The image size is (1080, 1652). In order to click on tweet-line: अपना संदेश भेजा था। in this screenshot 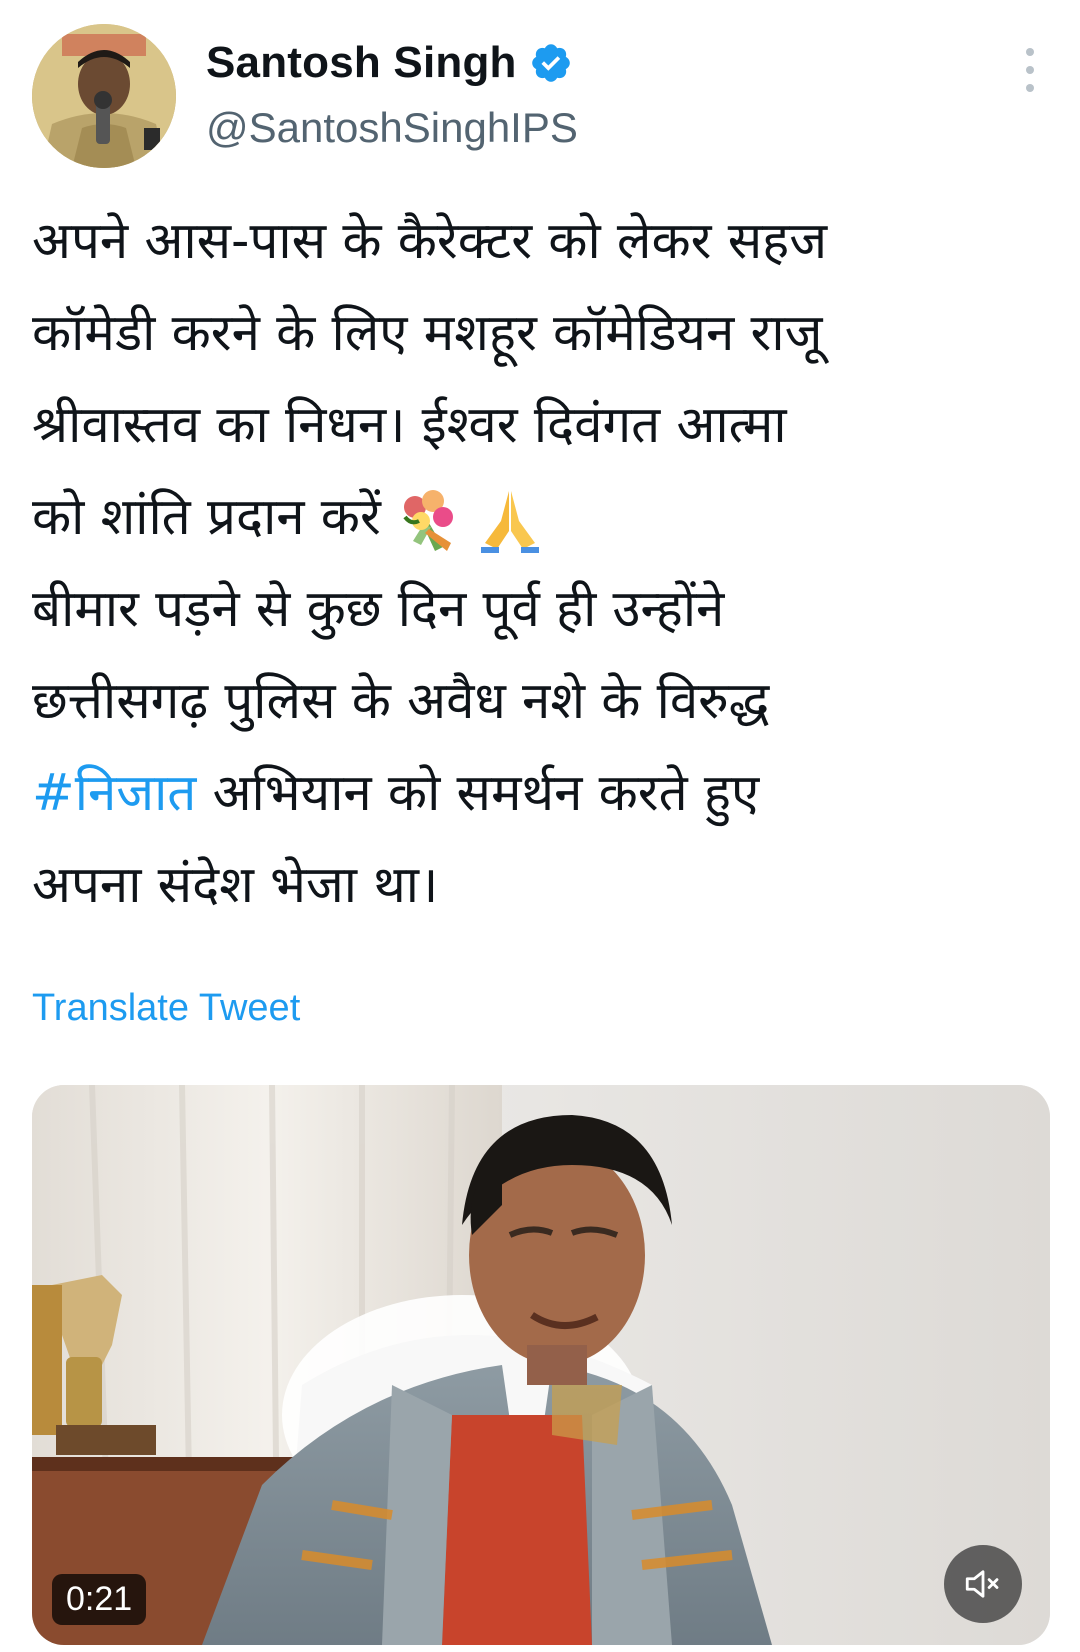, I will do `click(235, 885)`.